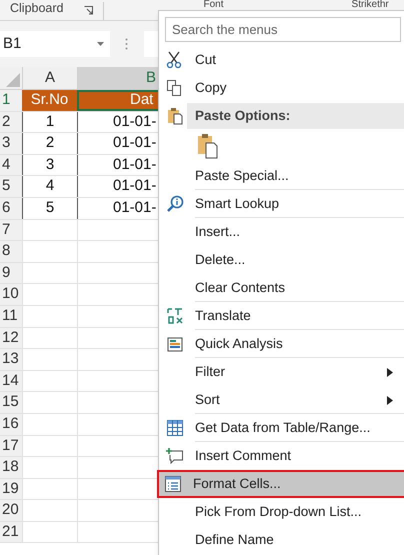 The width and height of the screenshot is (404, 555). Describe the element at coordinates (281, 88) in the screenshot. I see `menu-item: Copy` at that location.